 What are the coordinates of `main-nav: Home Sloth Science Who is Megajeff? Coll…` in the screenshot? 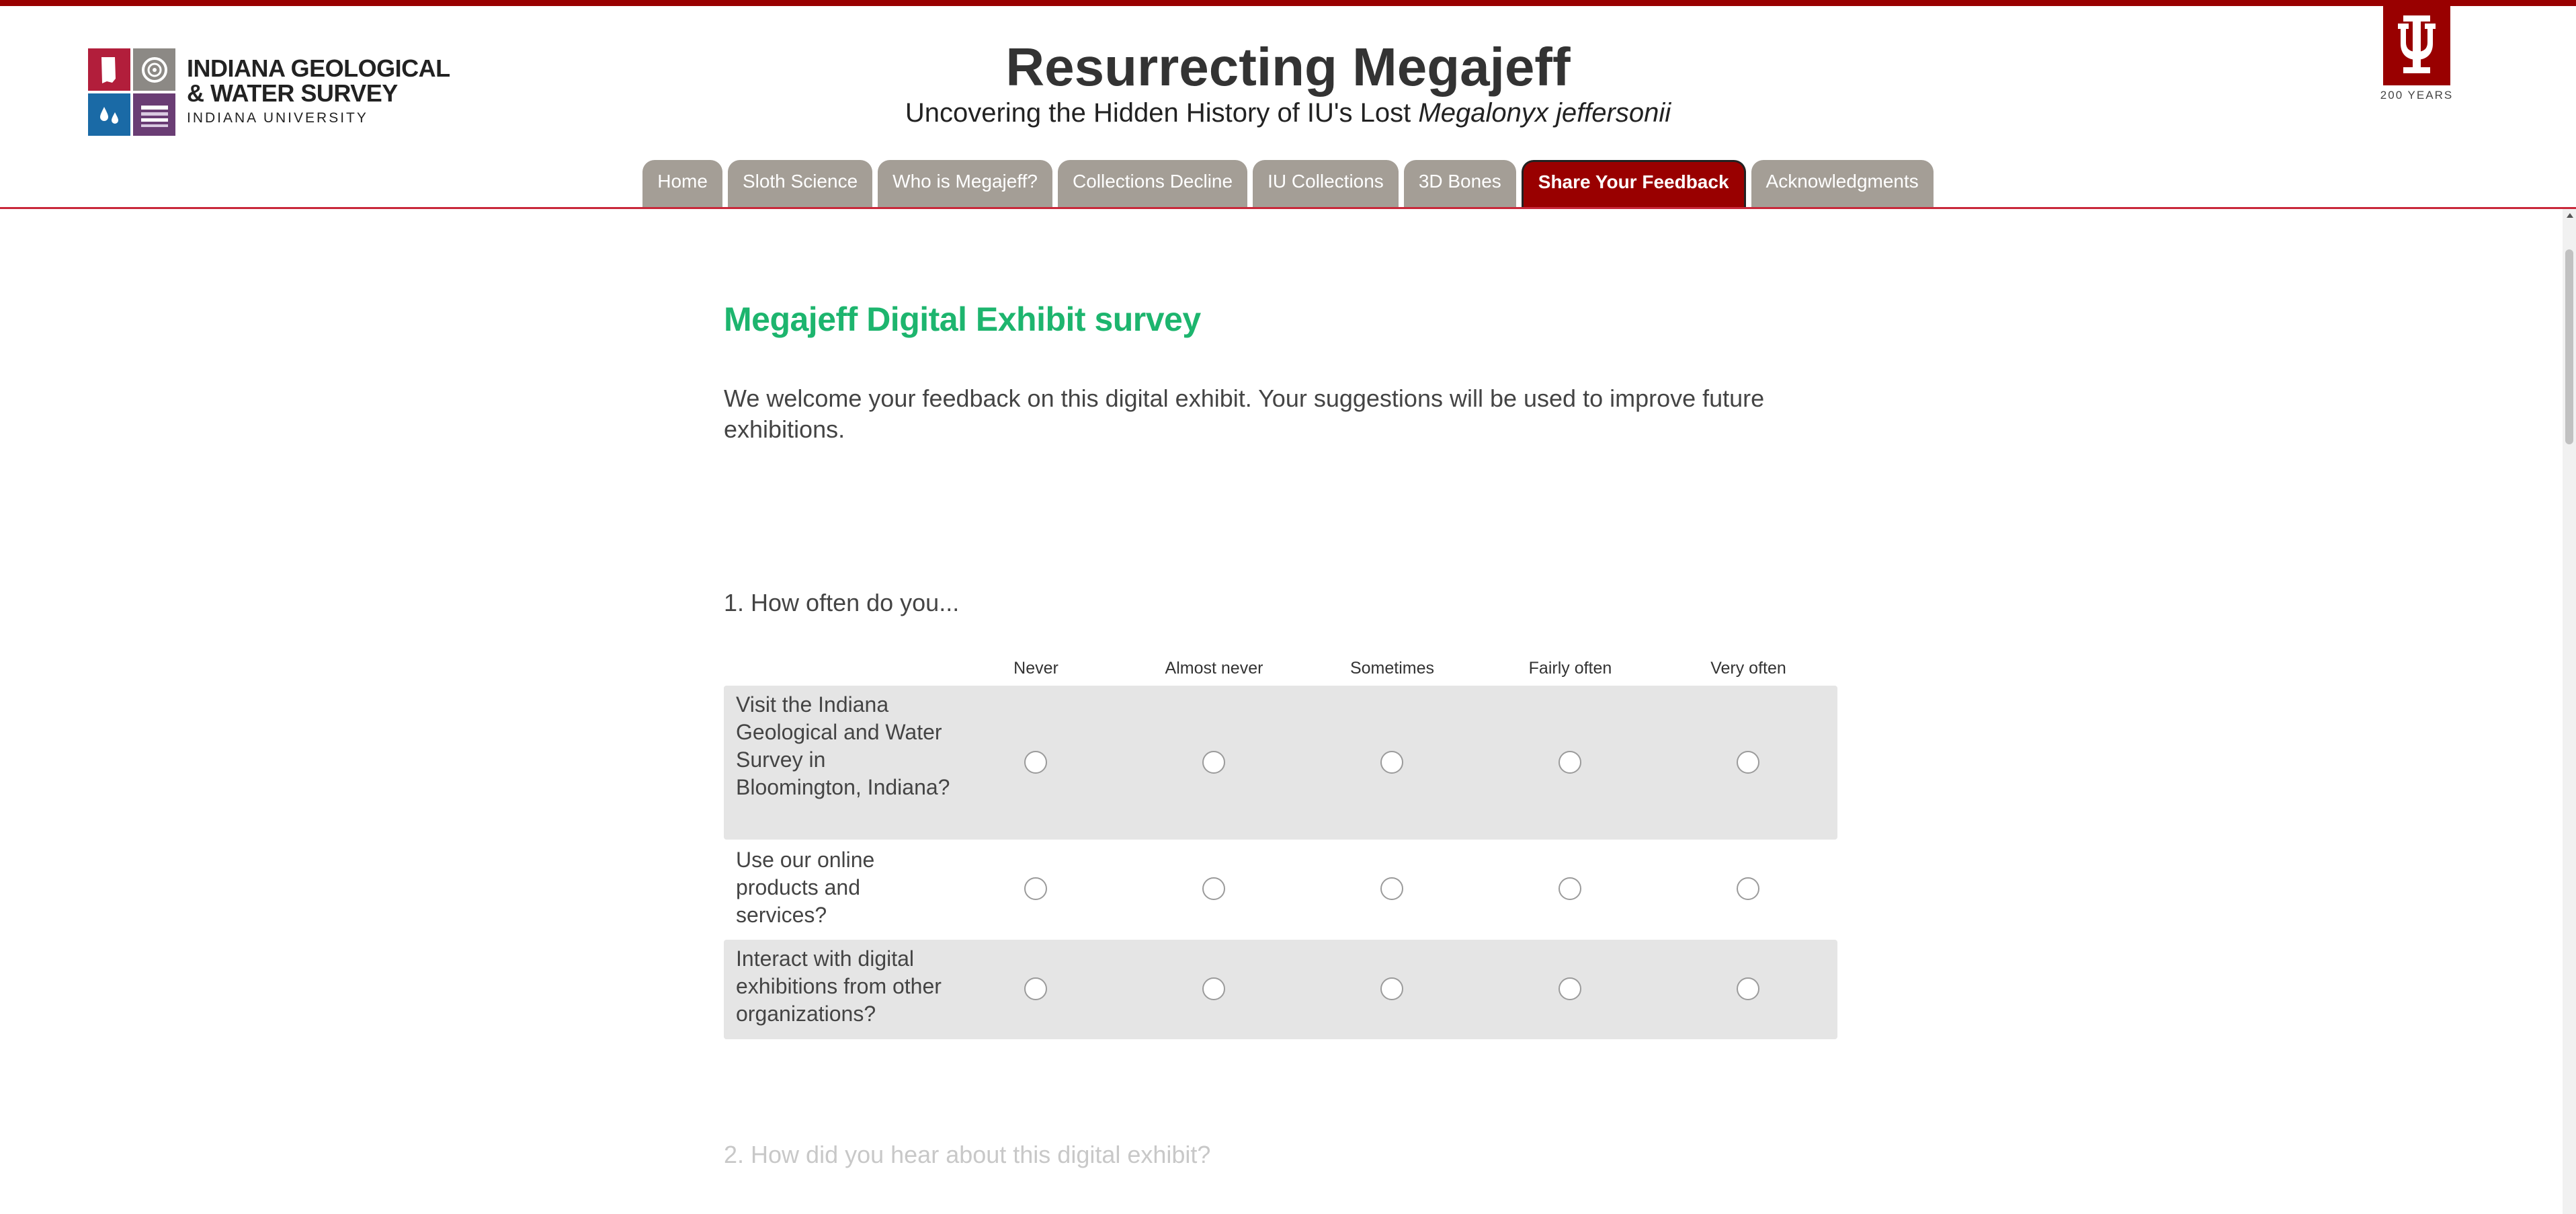 It's located at (1288, 184).